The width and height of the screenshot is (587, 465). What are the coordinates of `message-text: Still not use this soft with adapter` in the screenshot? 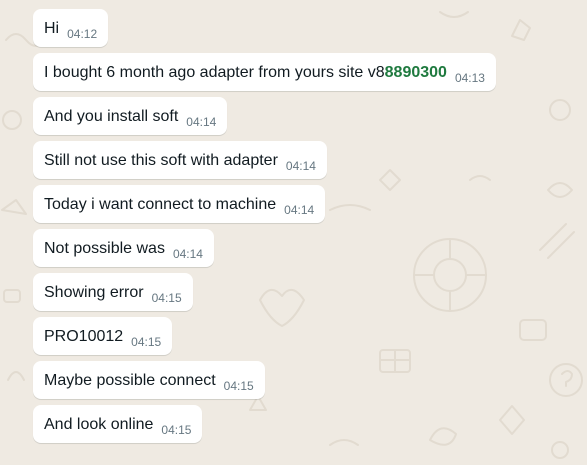 It's located at (161, 160).